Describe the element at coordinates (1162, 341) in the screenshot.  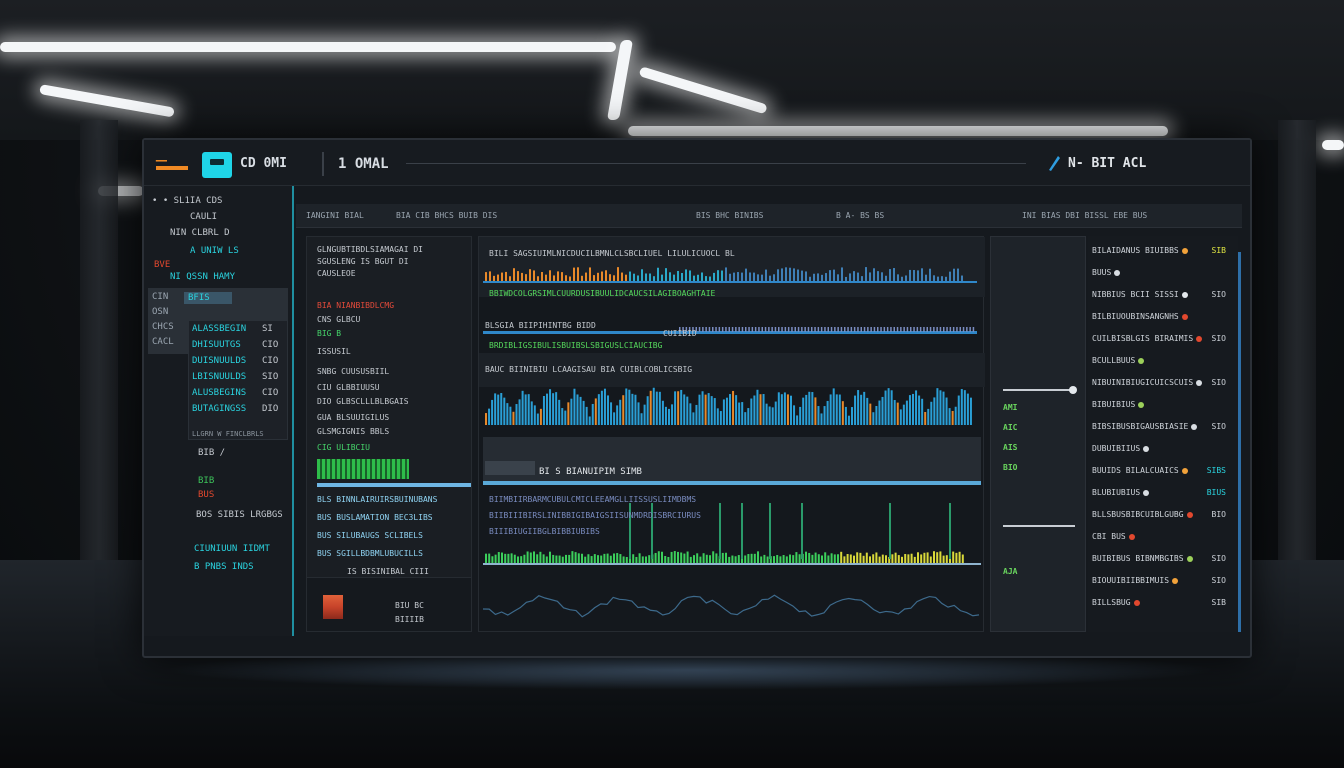
I see `channel-row: CUILBISBLGIS BIRAIMIS SIO` at that location.